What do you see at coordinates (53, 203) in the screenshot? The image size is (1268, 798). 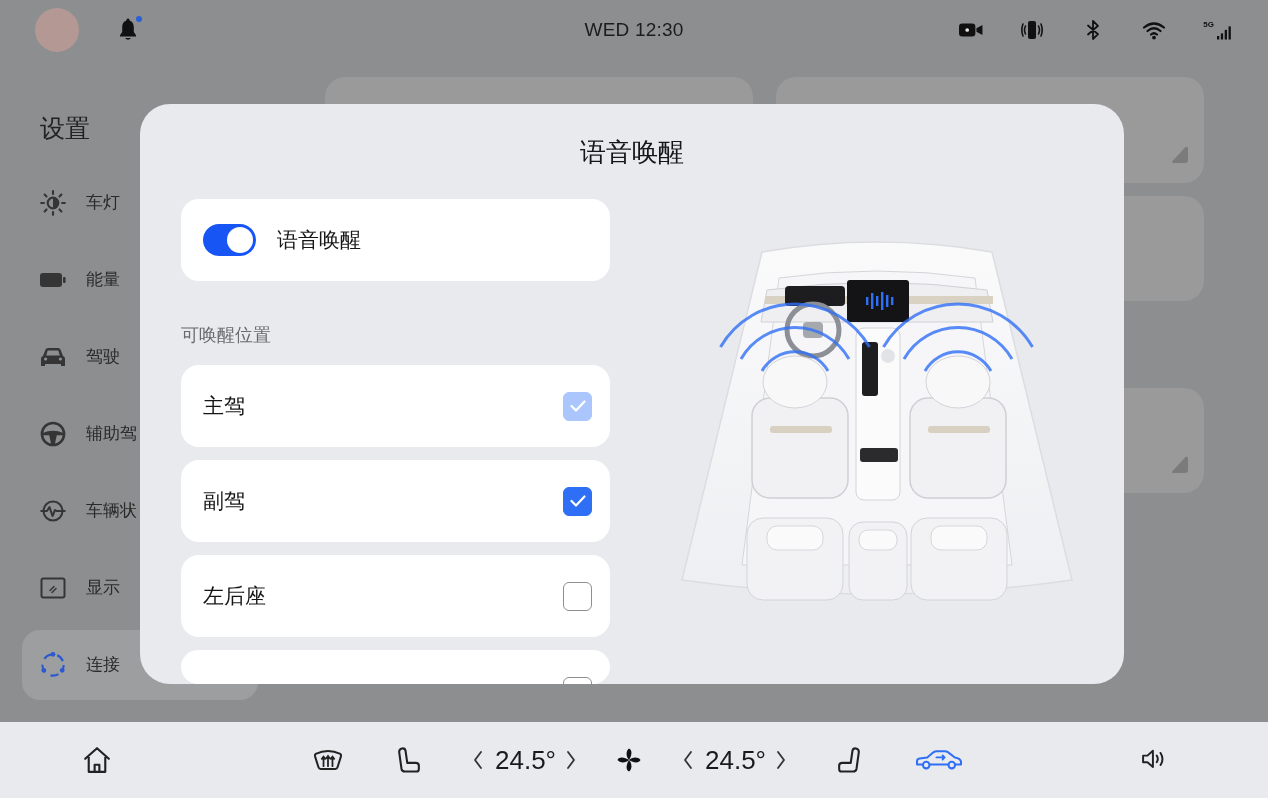 I see `sun-icon` at bounding box center [53, 203].